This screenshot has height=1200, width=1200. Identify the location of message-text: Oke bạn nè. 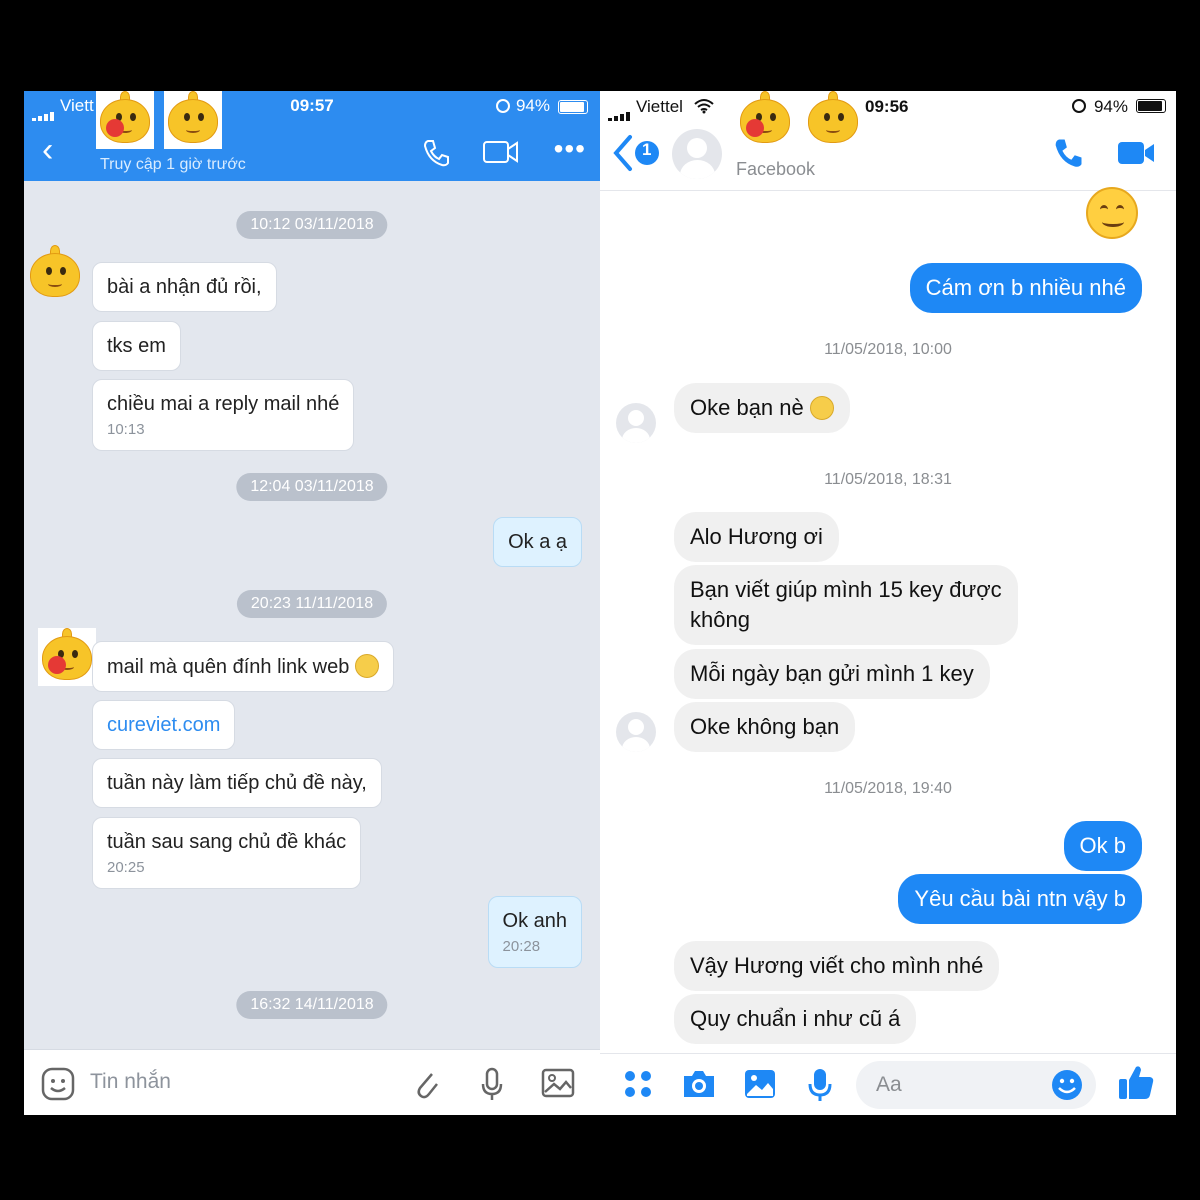
(747, 407).